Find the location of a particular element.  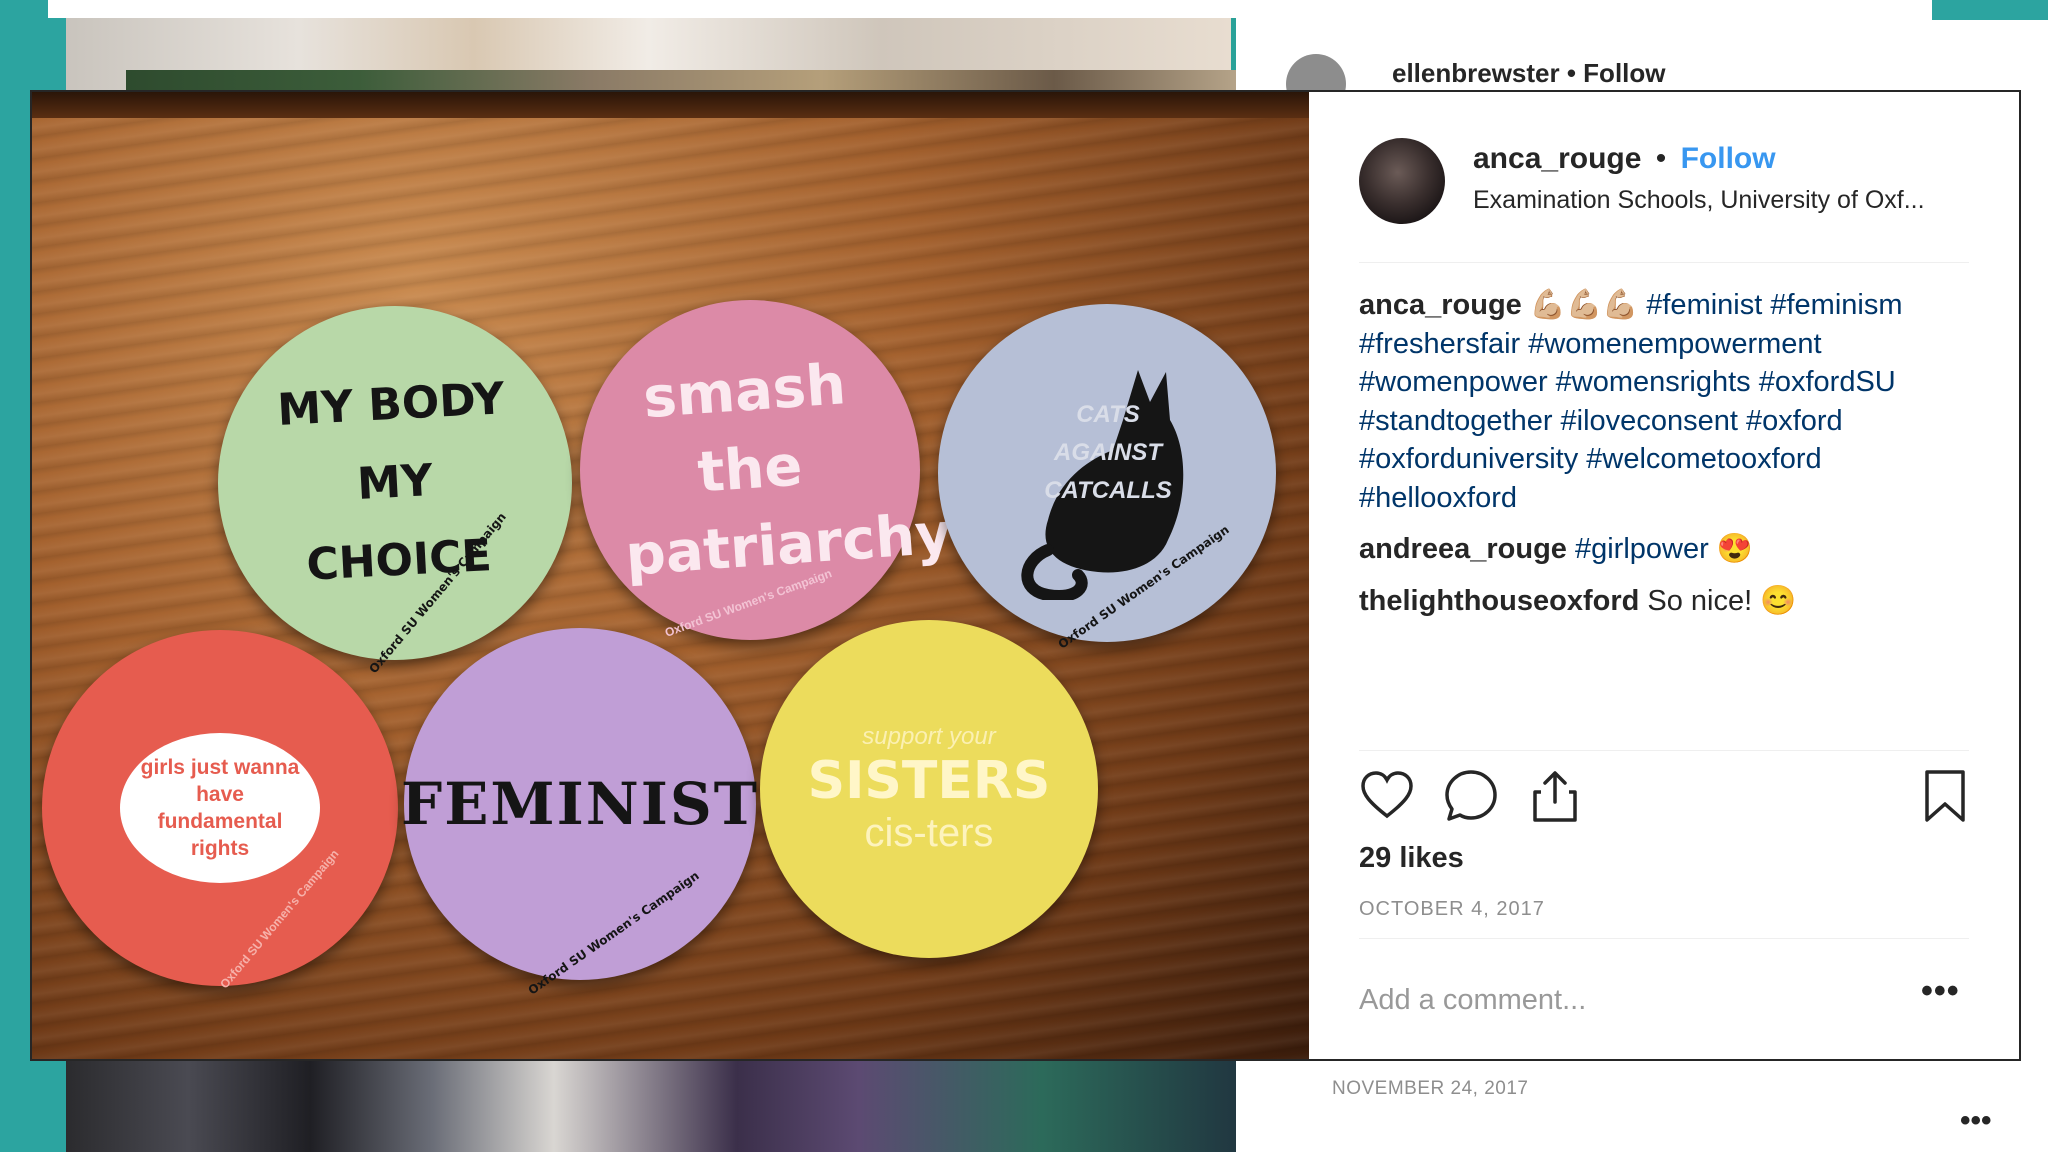

background-teal-corner is located at coordinates (1990, 10).